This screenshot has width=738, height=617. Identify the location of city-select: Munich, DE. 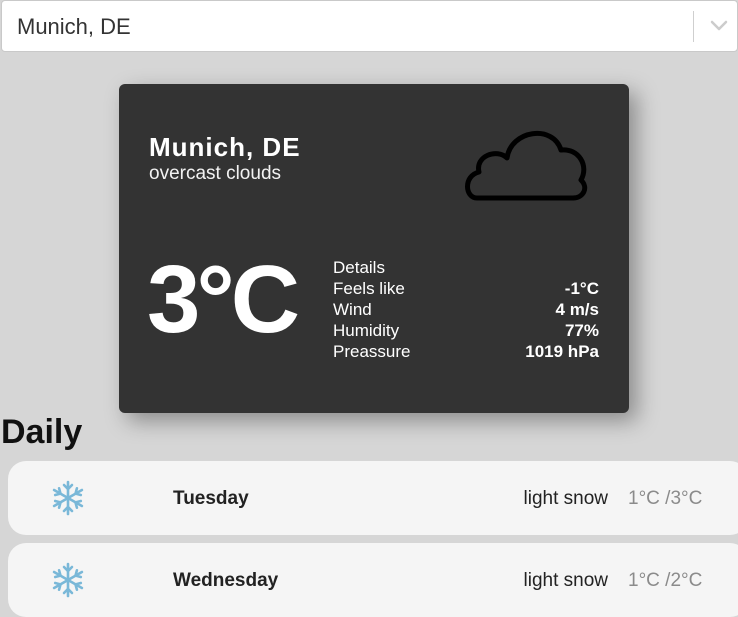
(369, 26).